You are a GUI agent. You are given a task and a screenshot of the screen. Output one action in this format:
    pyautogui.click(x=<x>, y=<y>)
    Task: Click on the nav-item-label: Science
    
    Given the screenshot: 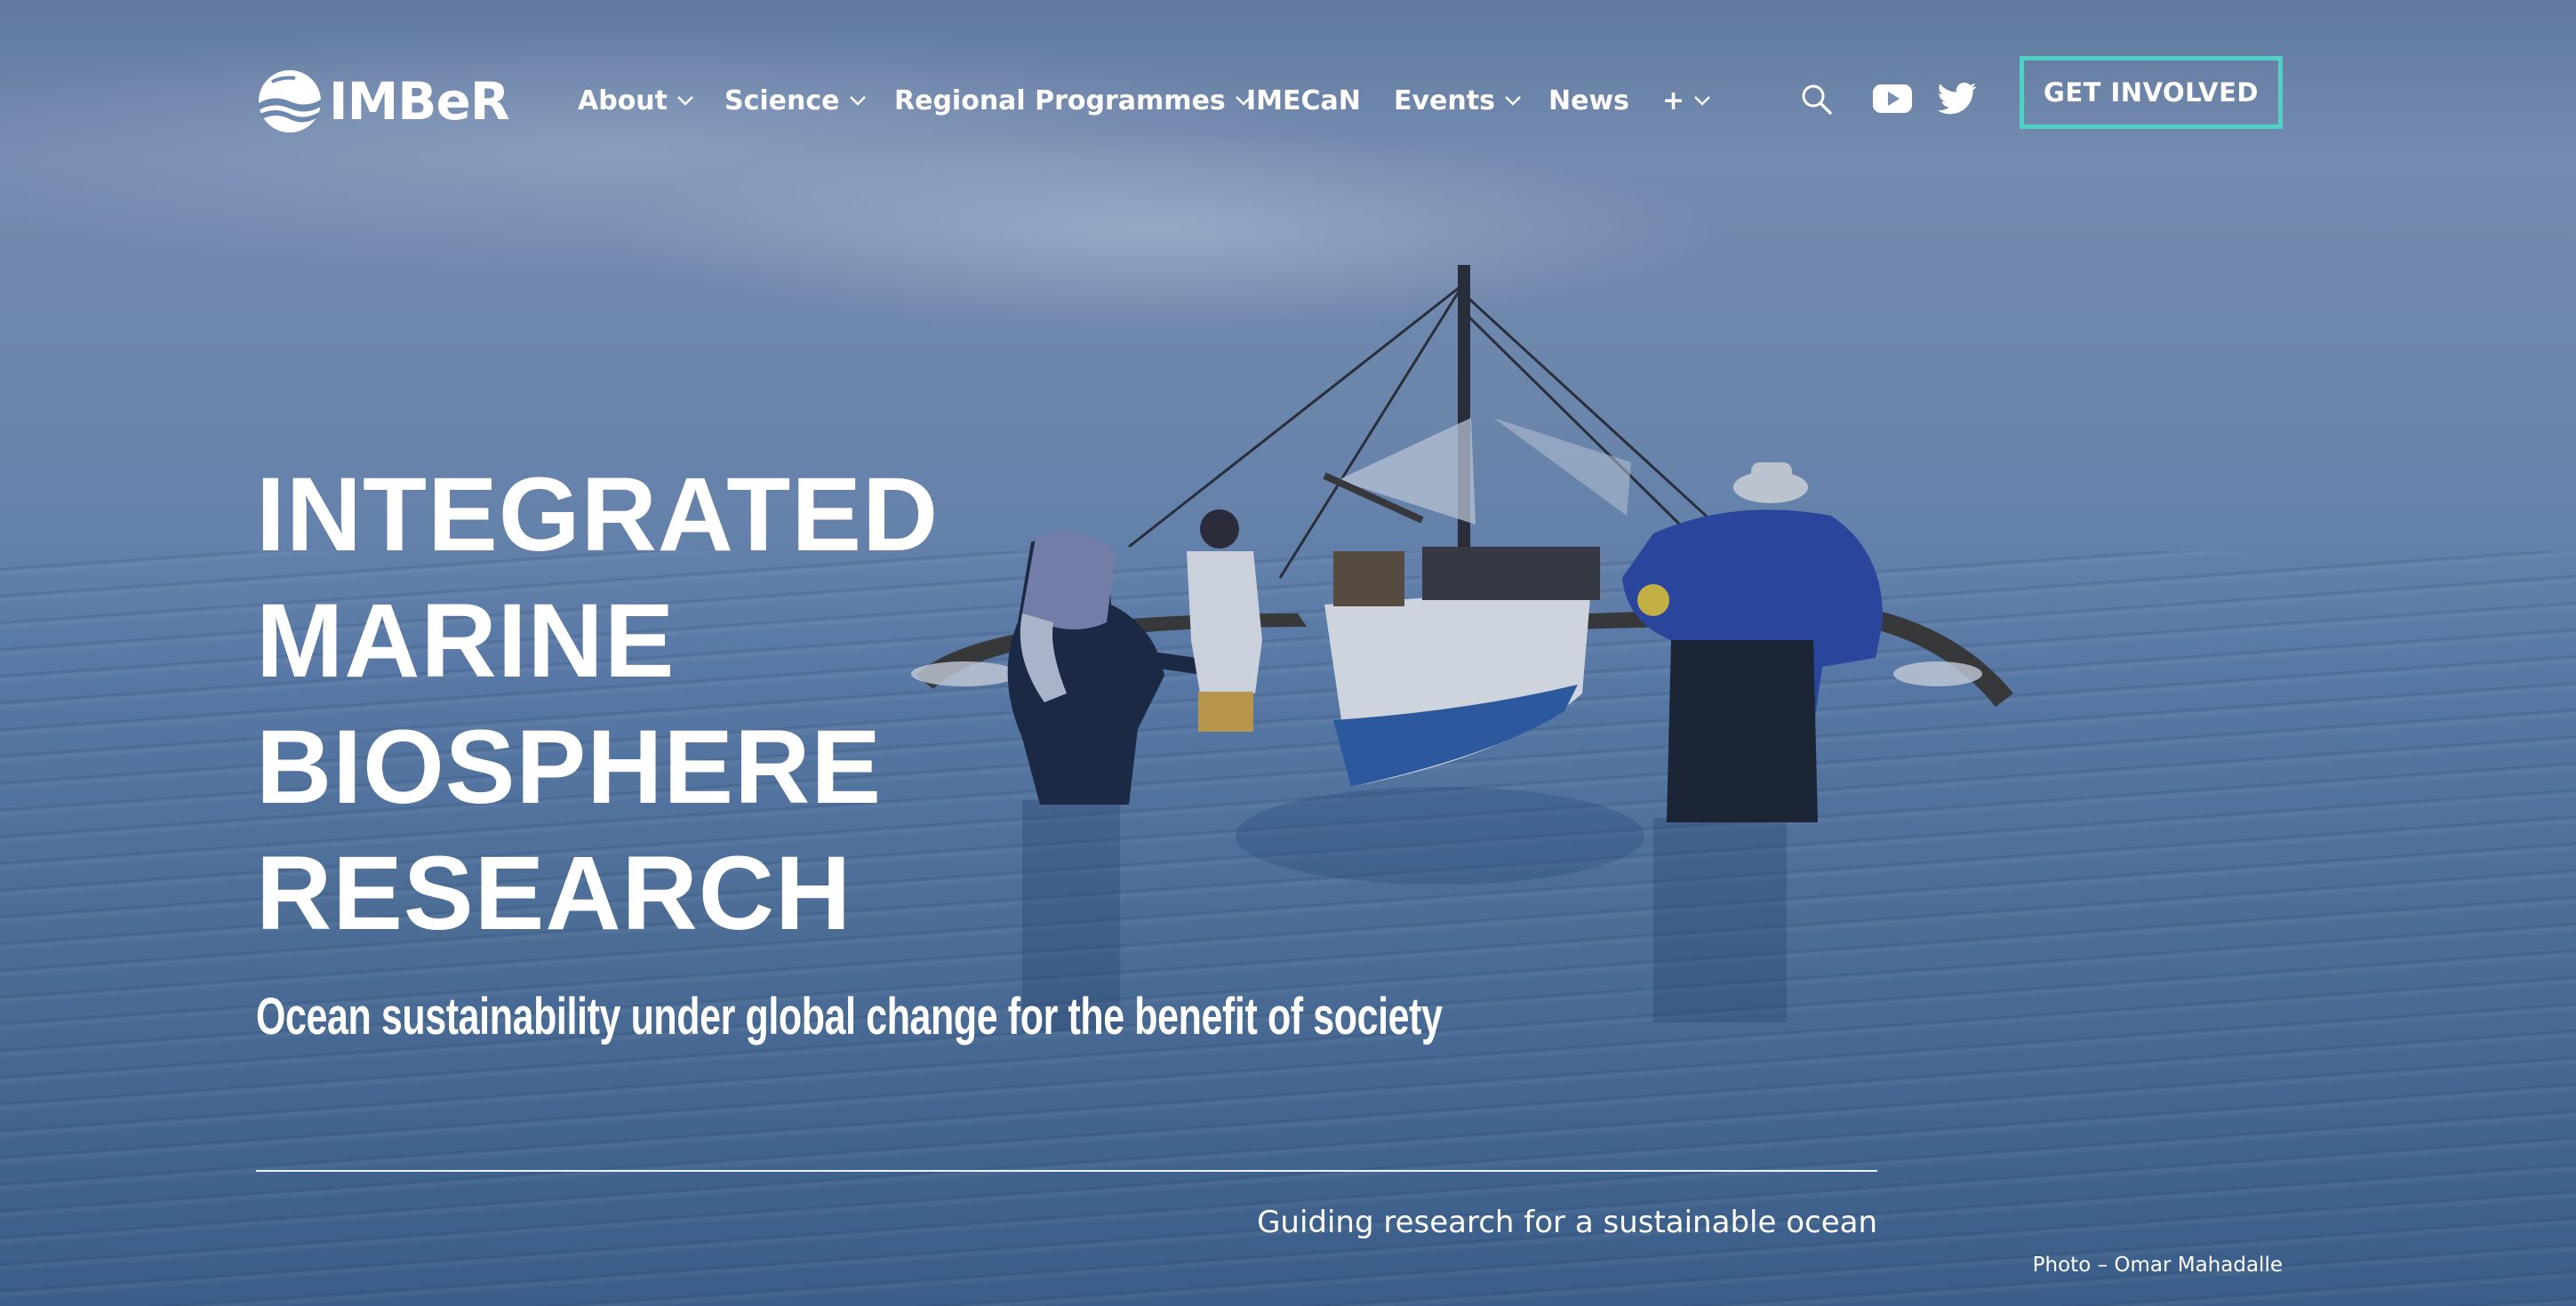 What is the action you would take?
    pyautogui.click(x=782, y=100)
    